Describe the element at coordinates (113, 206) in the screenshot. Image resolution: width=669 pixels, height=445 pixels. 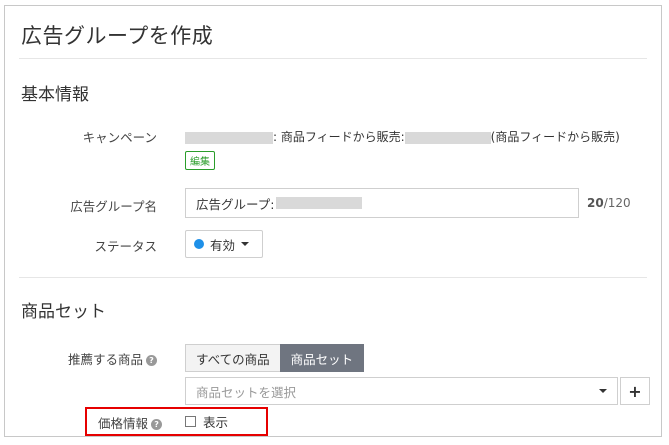
I see `ad-group-name-label: 広告グループ名` at that location.